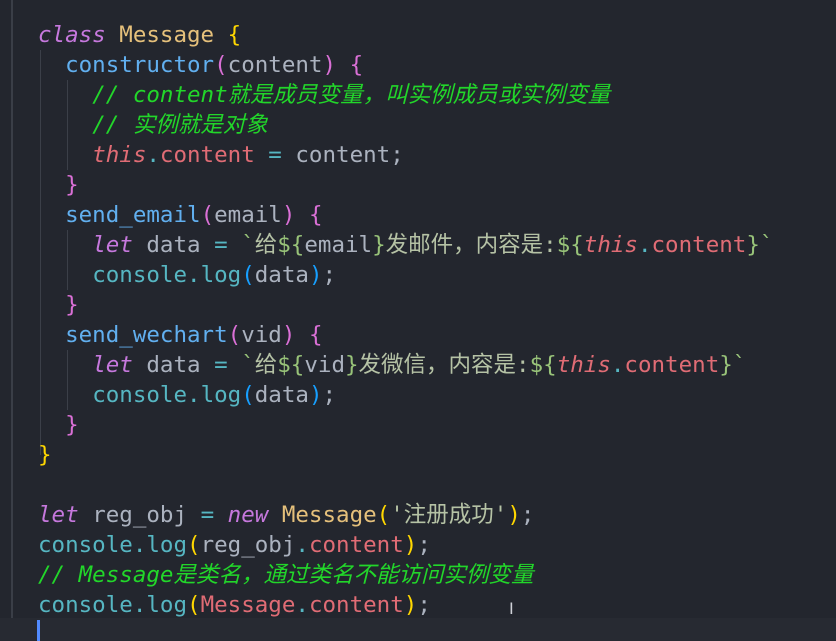  What do you see at coordinates (146, 335) in the screenshot?
I see `code-token-fn: send_wechart` at bounding box center [146, 335].